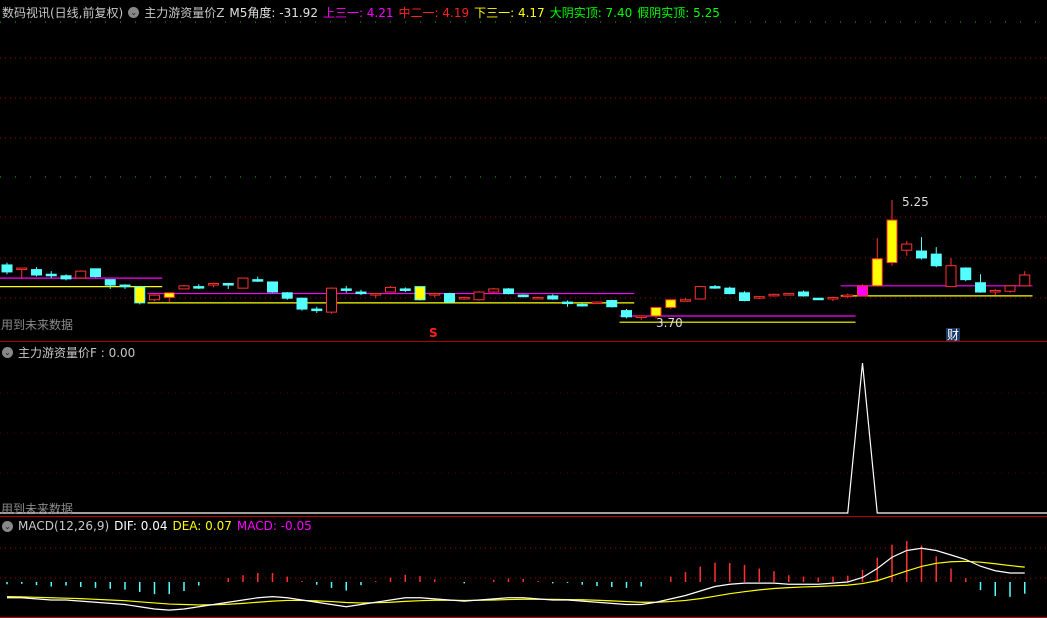  What do you see at coordinates (433, 333) in the screenshot?
I see `signal-s-marker: S` at bounding box center [433, 333].